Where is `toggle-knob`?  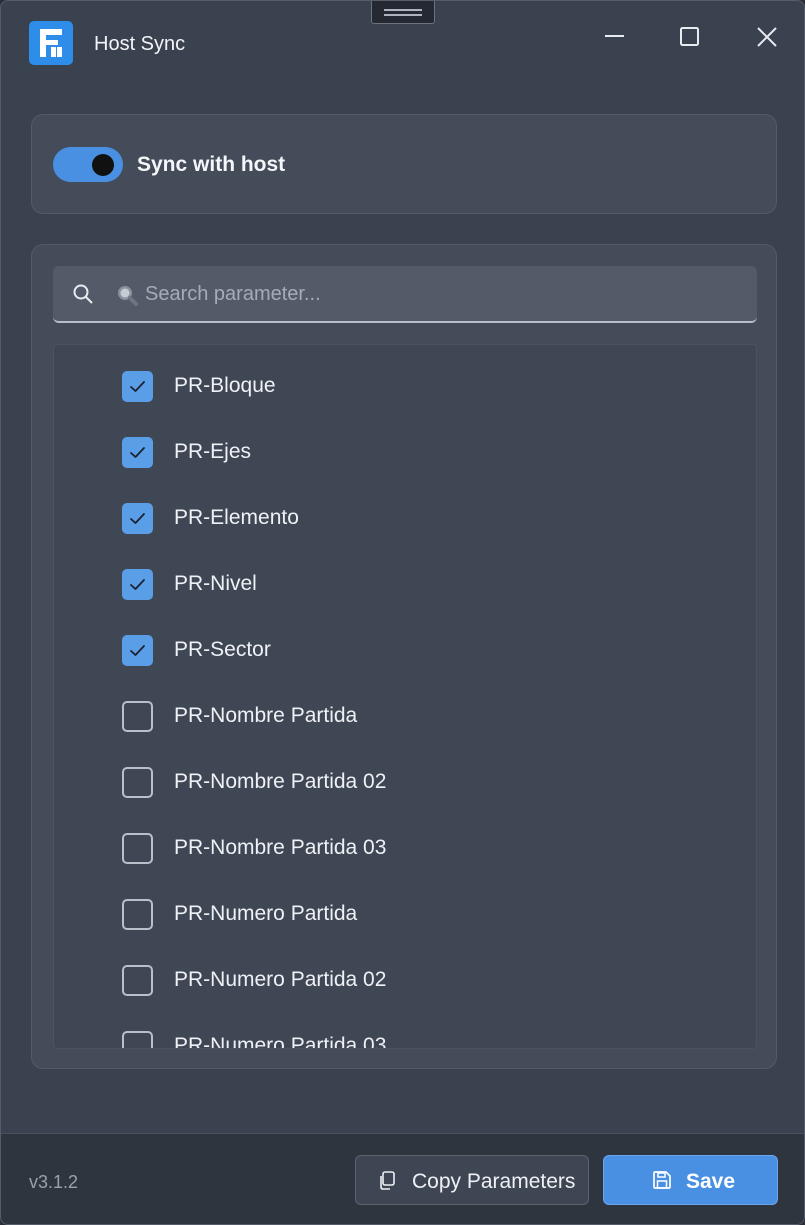
toggle-knob is located at coordinates (103, 165).